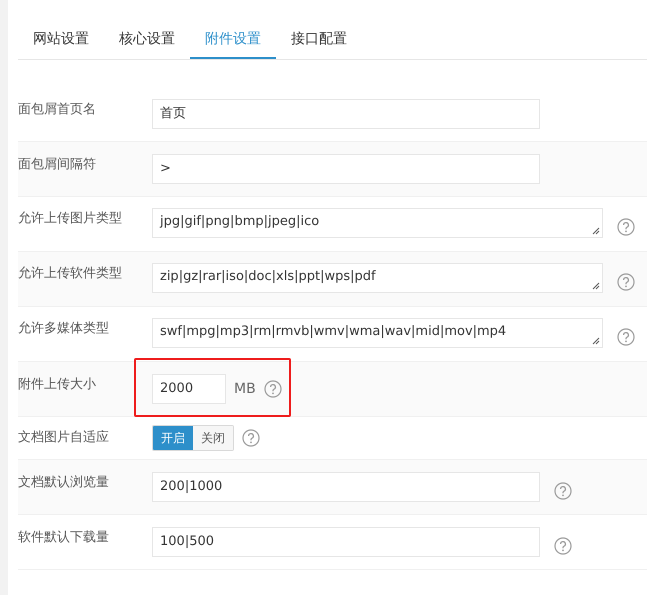  What do you see at coordinates (64, 483) in the screenshot?
I see `field-label: 文档默认浏览量` at bounding box center [64, 483].